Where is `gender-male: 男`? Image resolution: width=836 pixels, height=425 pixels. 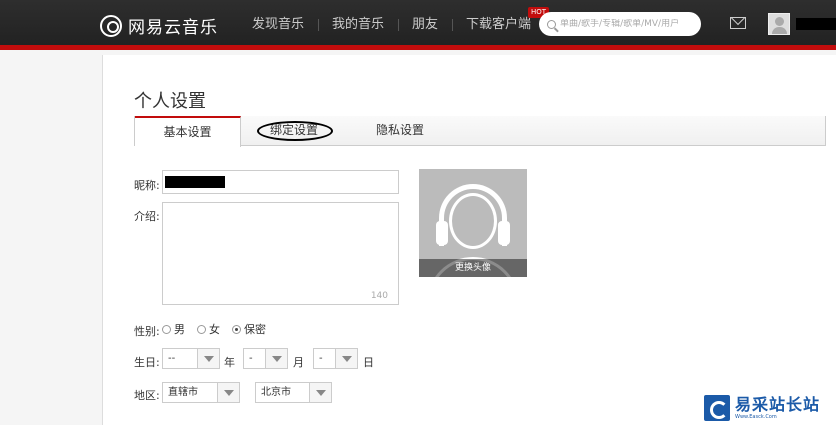
gender-male: 男 is located at coordinates (173, 329).